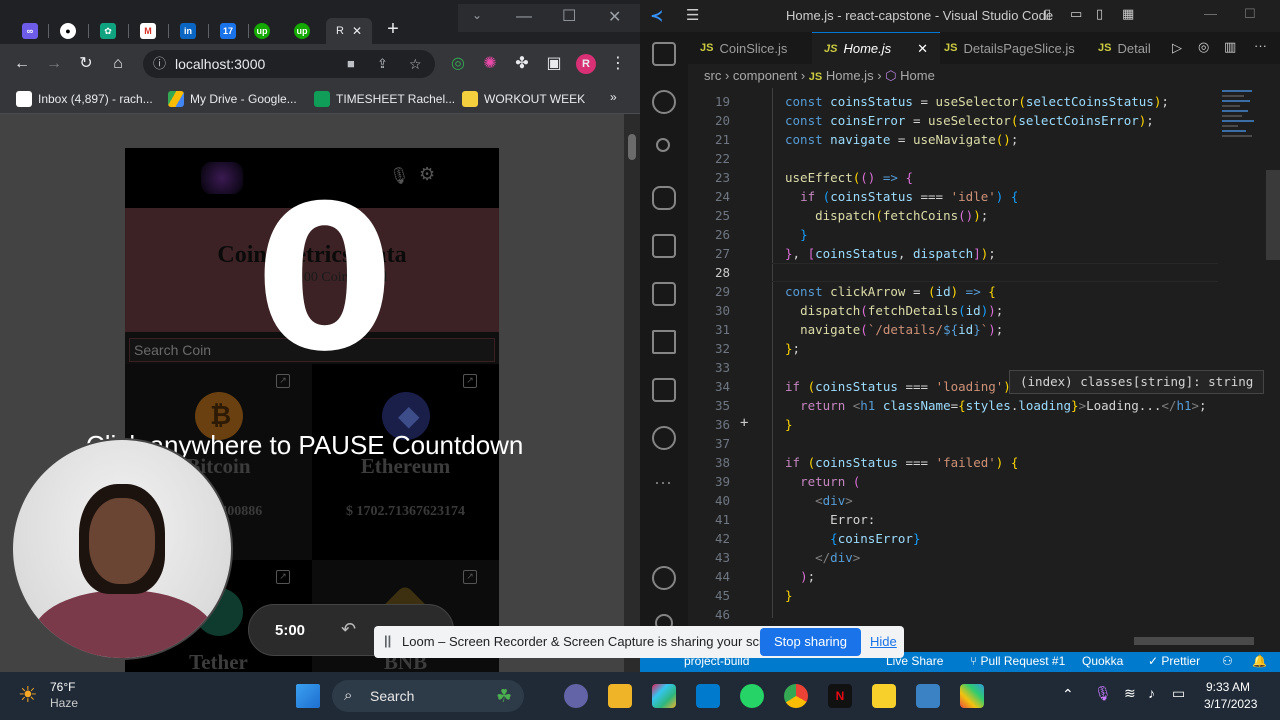  Describe the element at coordinates (149, 31) in the screenshot. I see `tab-gmail: M` at that location.